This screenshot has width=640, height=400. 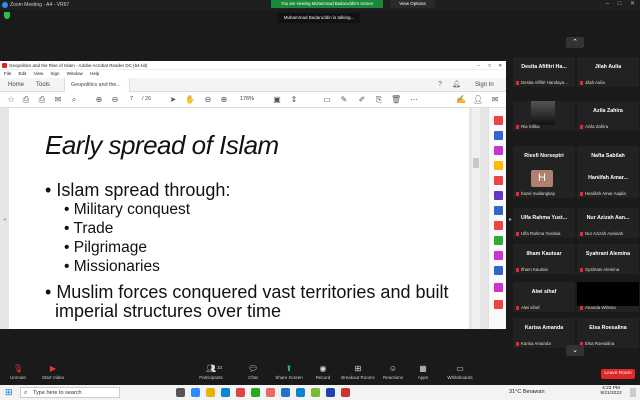 I want to click on email-icon: ✉, so click(x=58, y=100).